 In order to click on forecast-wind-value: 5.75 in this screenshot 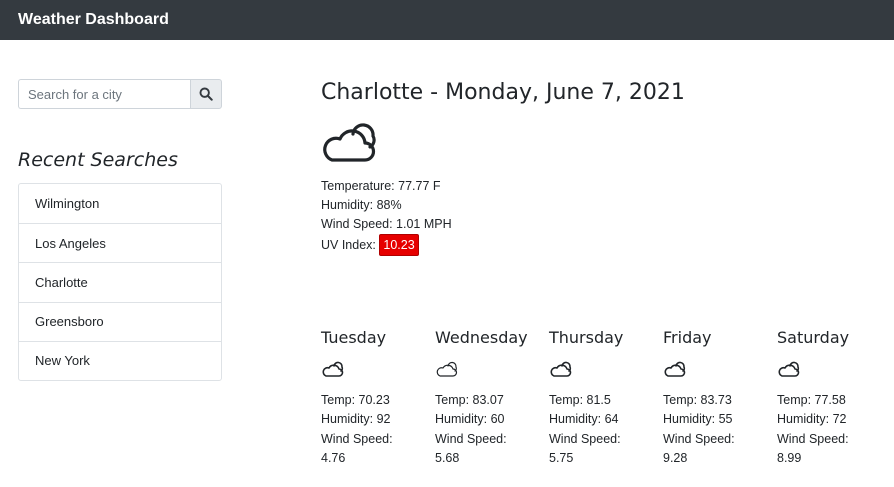, I will do `click(561, 457)`.